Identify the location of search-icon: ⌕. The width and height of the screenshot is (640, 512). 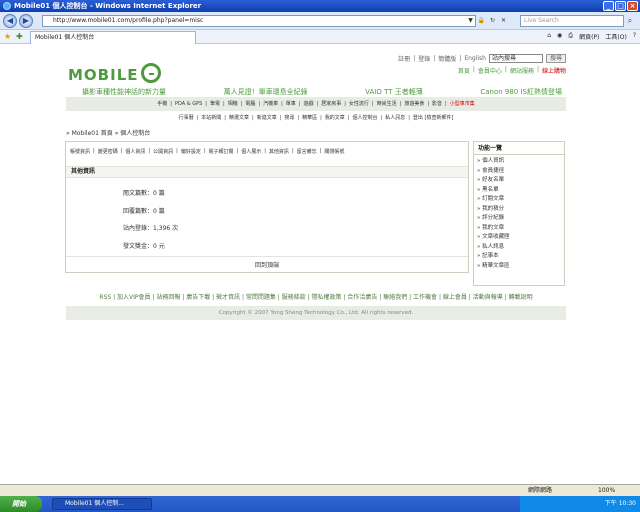
(630, 21).